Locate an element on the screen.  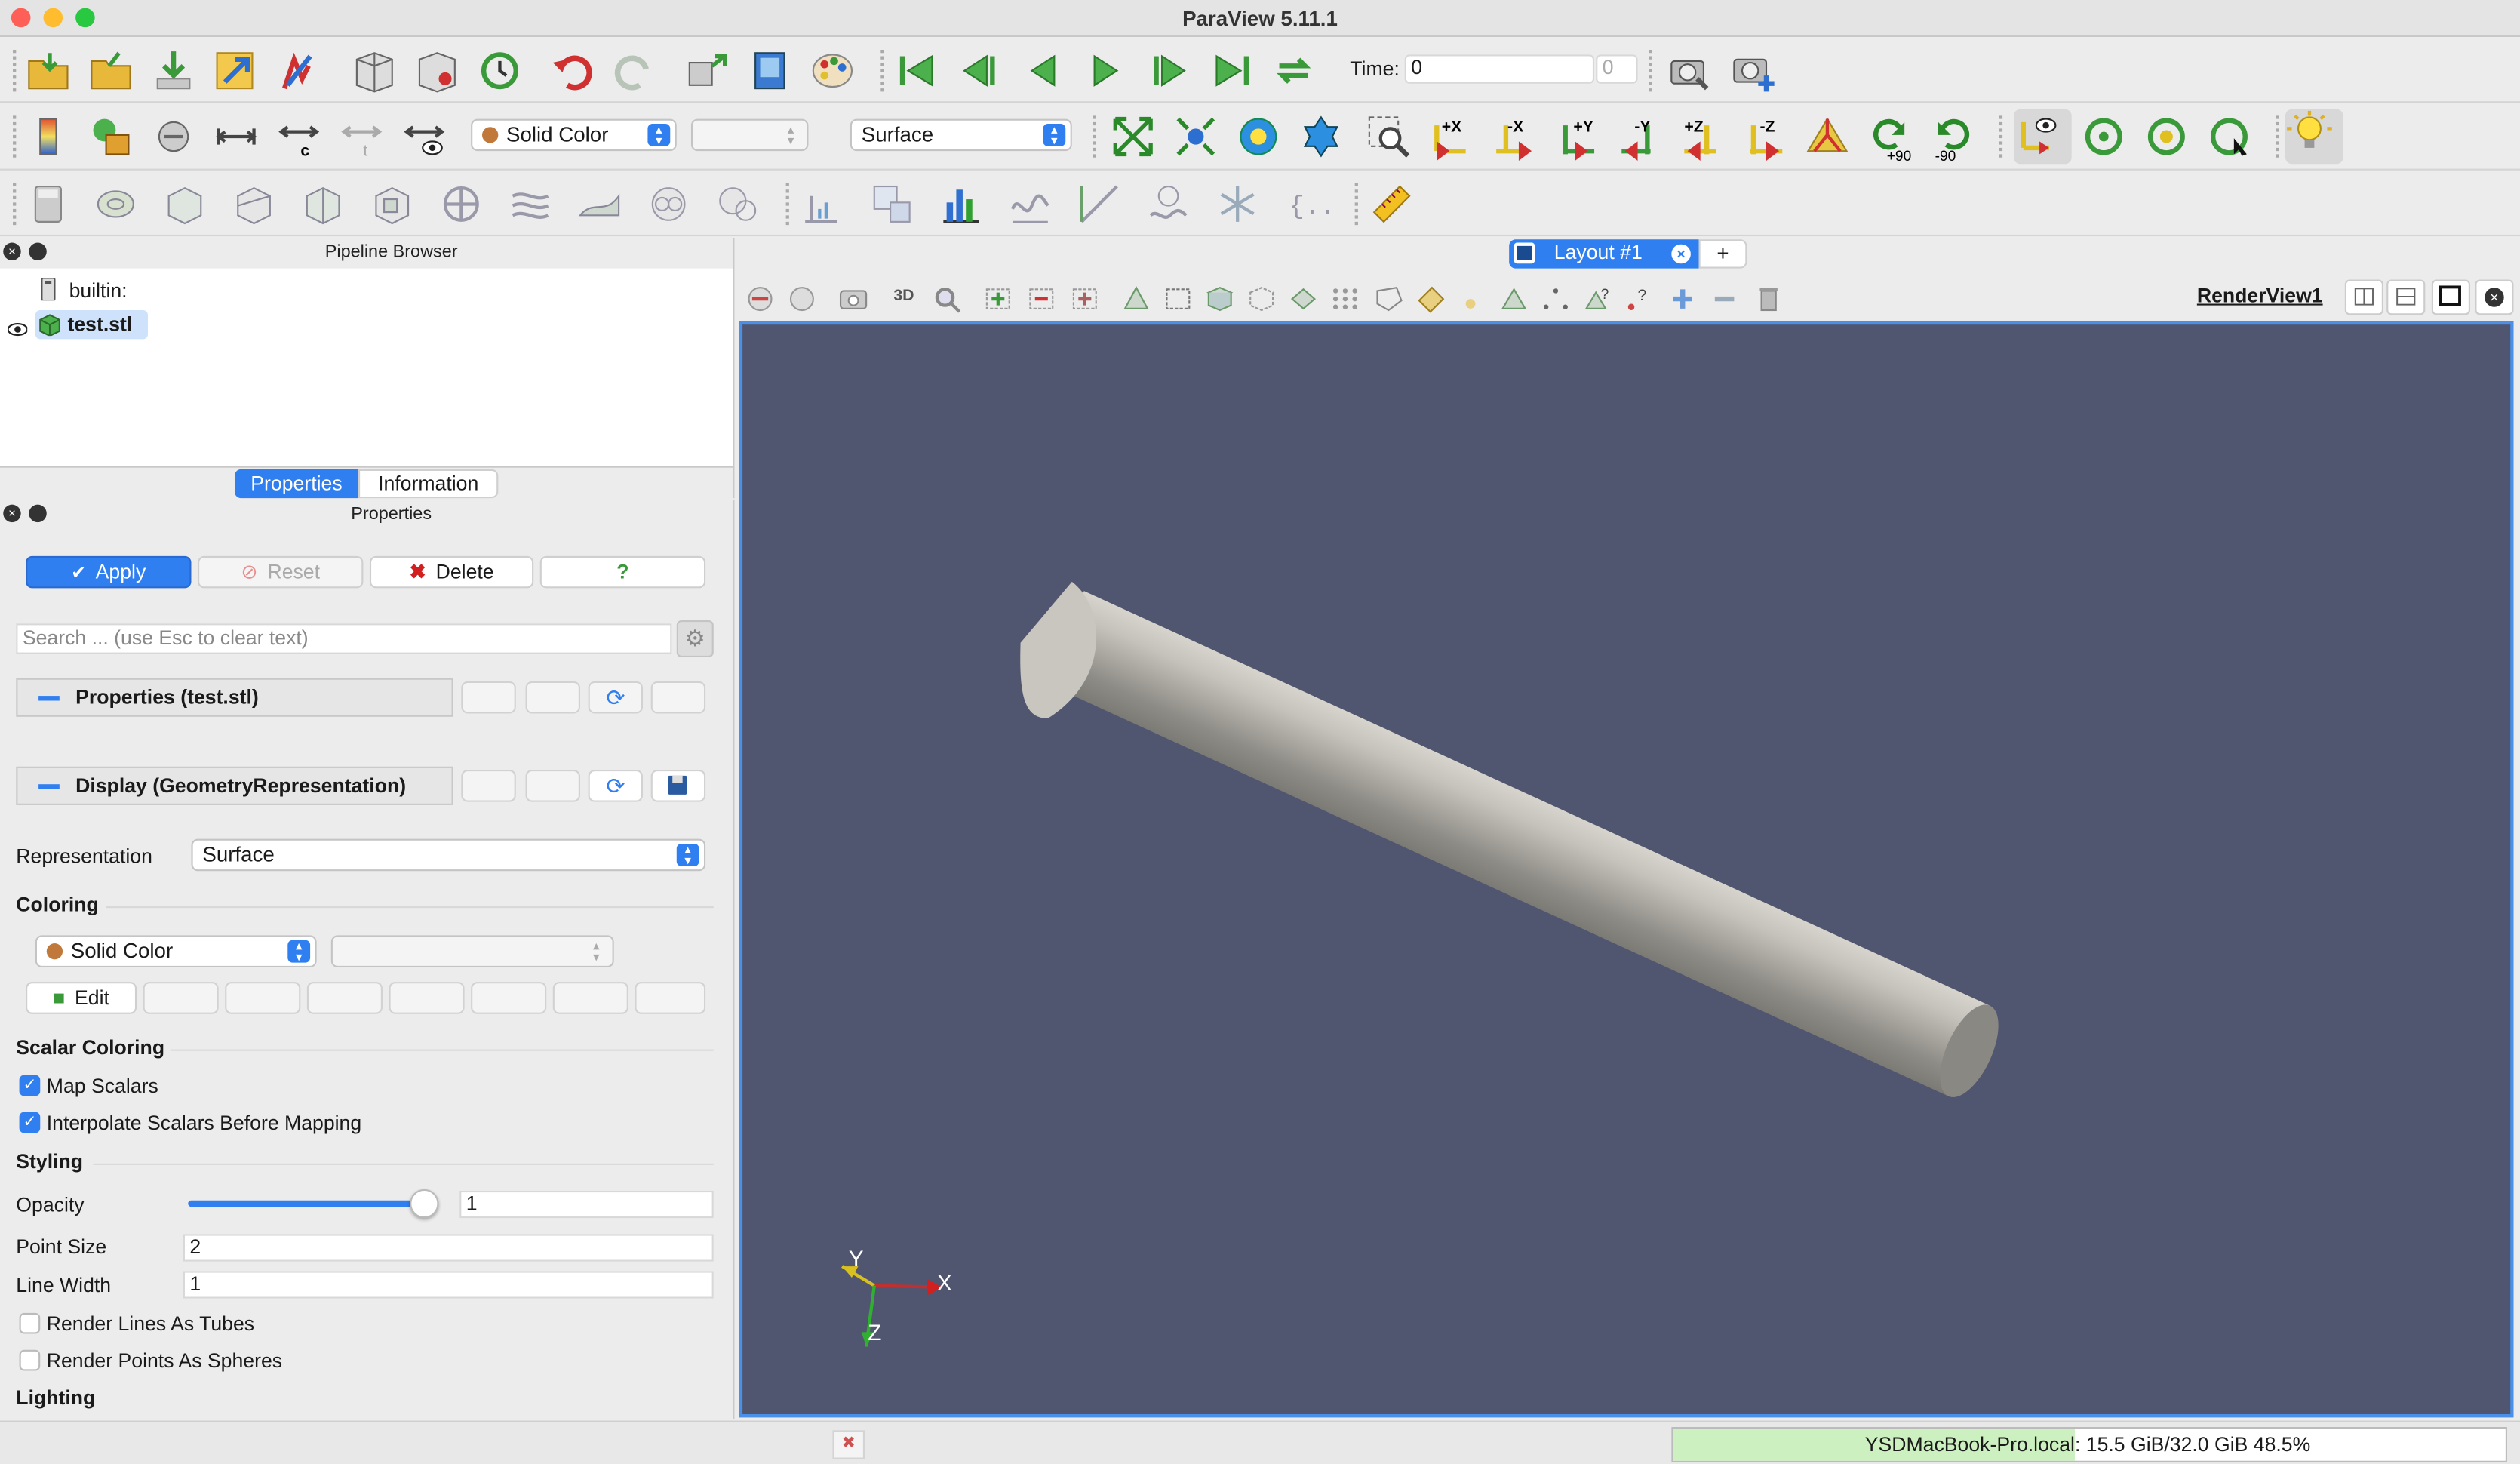
select-cells-add-icon is located at coordinates (998, 298).